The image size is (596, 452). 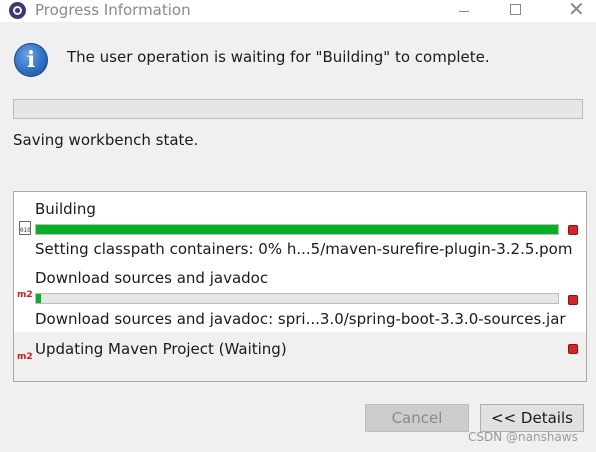 I want to click on window-title: Progress Information, so click(x=113, y=10).